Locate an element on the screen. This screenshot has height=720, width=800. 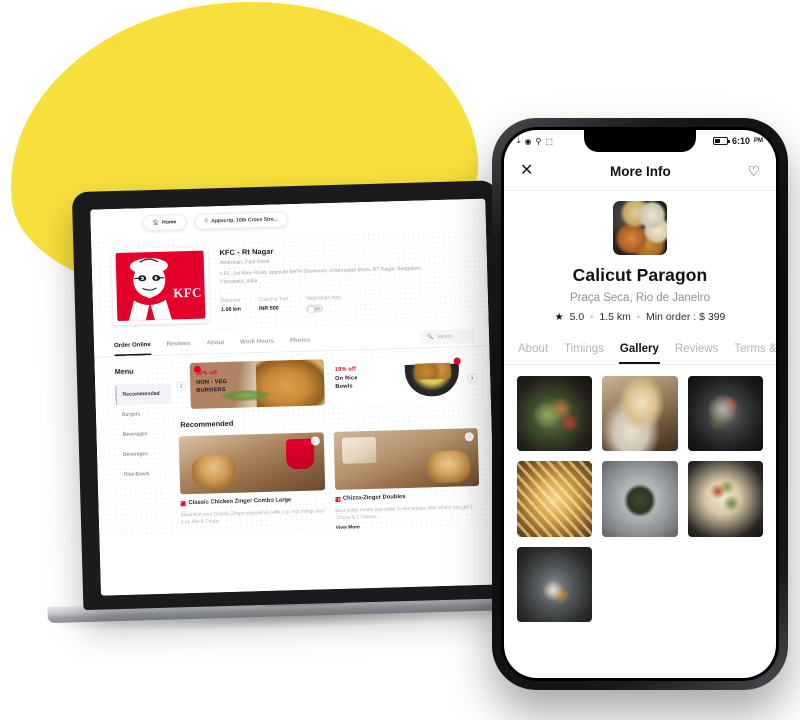
statusbar-meridiem: PM is located at coordinates (758, 141).